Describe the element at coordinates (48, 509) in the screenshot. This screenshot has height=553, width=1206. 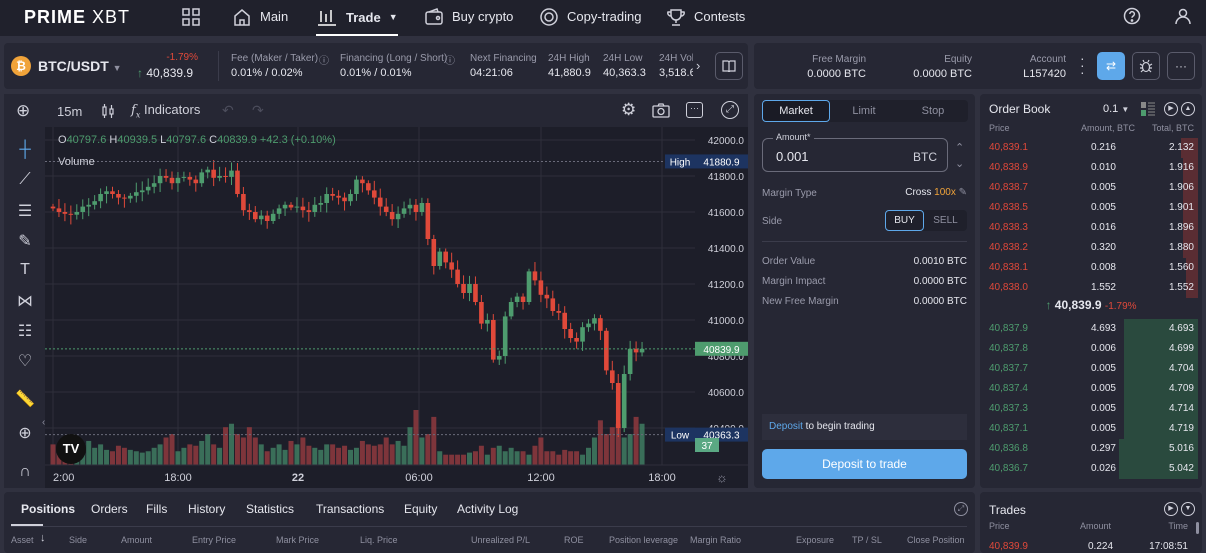
I see `tab-positions: Positions` at that location.